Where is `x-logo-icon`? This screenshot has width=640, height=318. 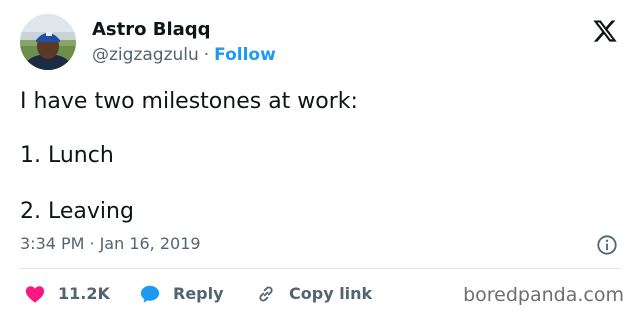
x-logo-icon is located at coordinates (605, 31).